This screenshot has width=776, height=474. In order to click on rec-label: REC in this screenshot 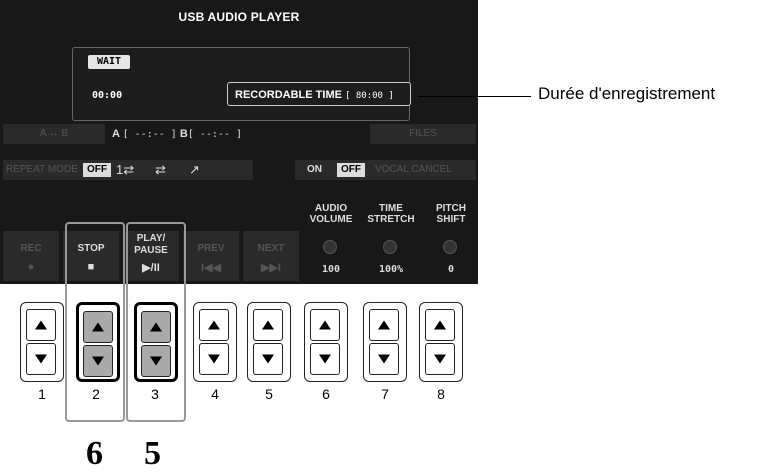, I will do `click(31, 248)`.